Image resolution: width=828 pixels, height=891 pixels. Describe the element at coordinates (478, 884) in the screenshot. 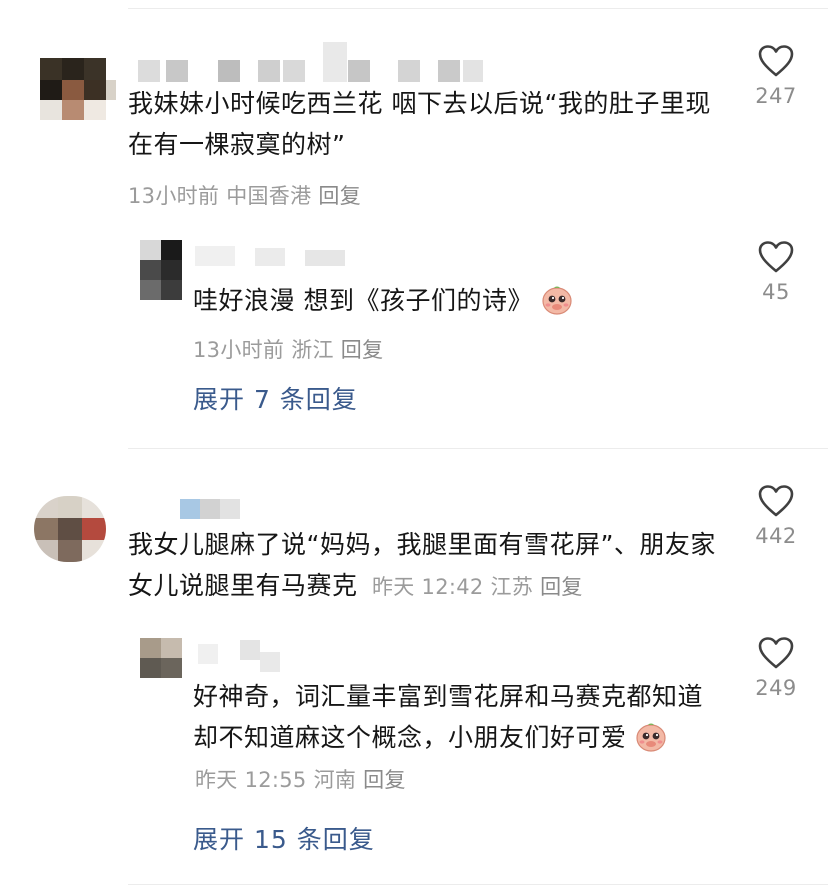

I see `bottom-divider` at that location.